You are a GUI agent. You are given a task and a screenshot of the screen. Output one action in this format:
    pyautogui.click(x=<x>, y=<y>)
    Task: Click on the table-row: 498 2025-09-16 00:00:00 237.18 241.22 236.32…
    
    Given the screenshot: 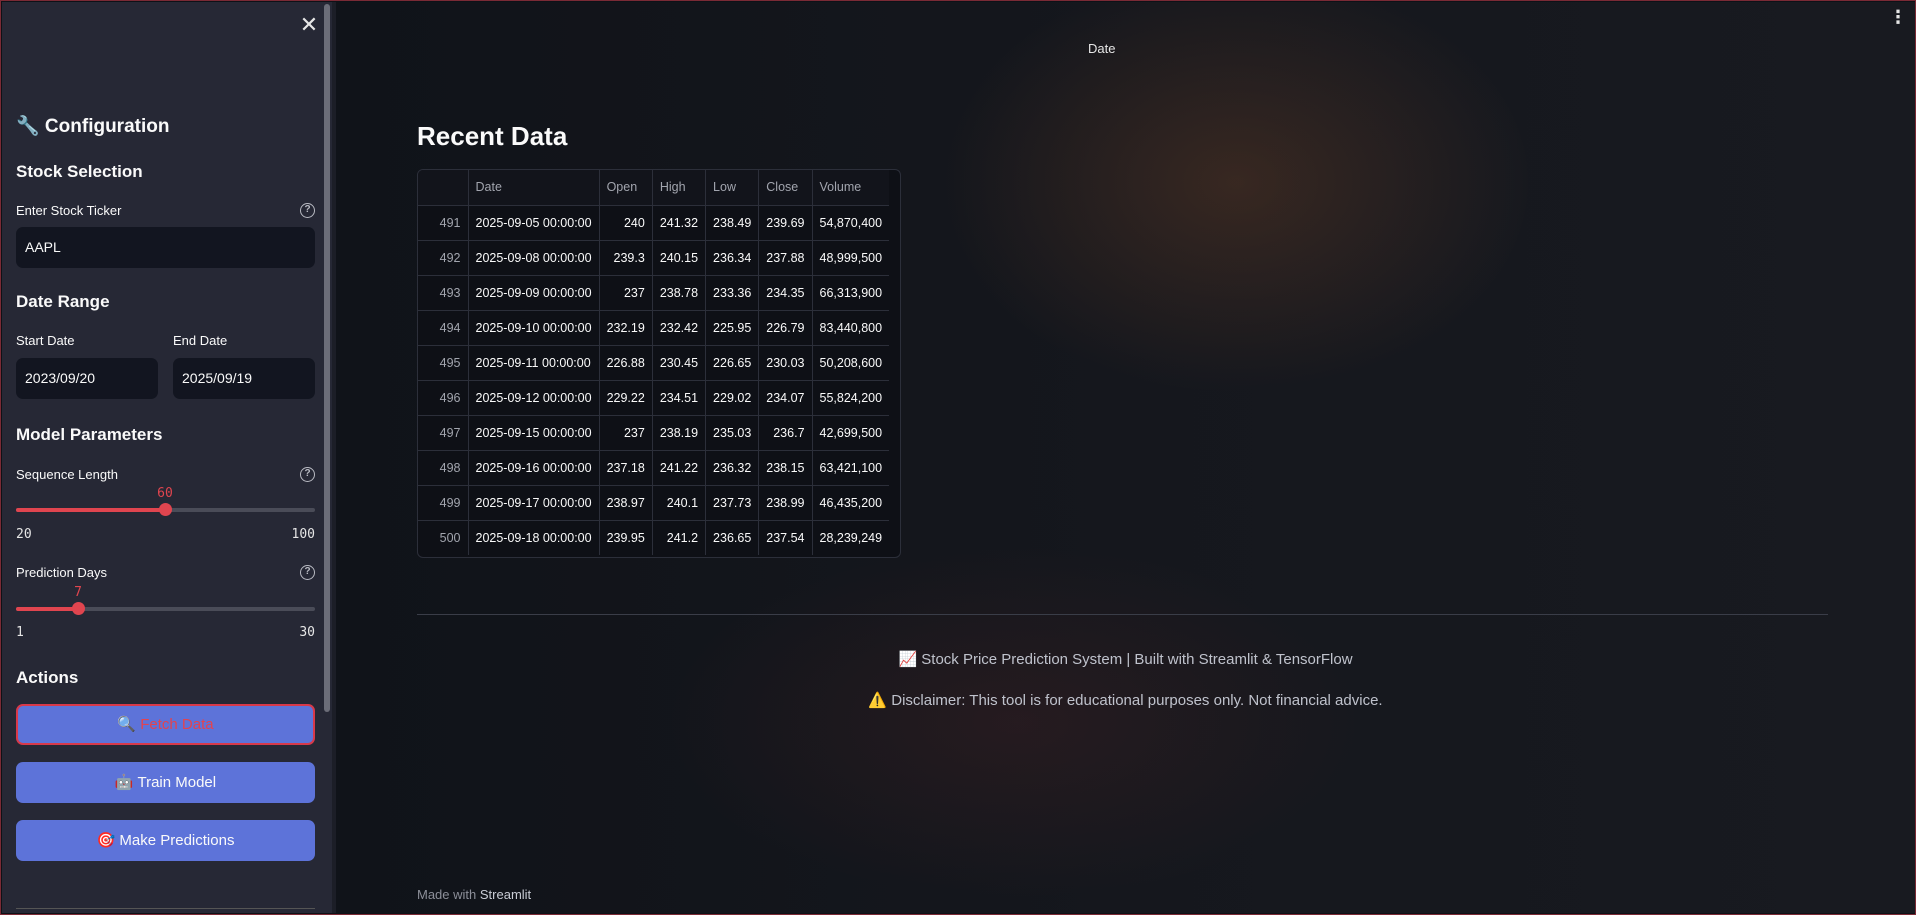 What is the action you would take?
    pyautogui.click(x=654, y=468)
    